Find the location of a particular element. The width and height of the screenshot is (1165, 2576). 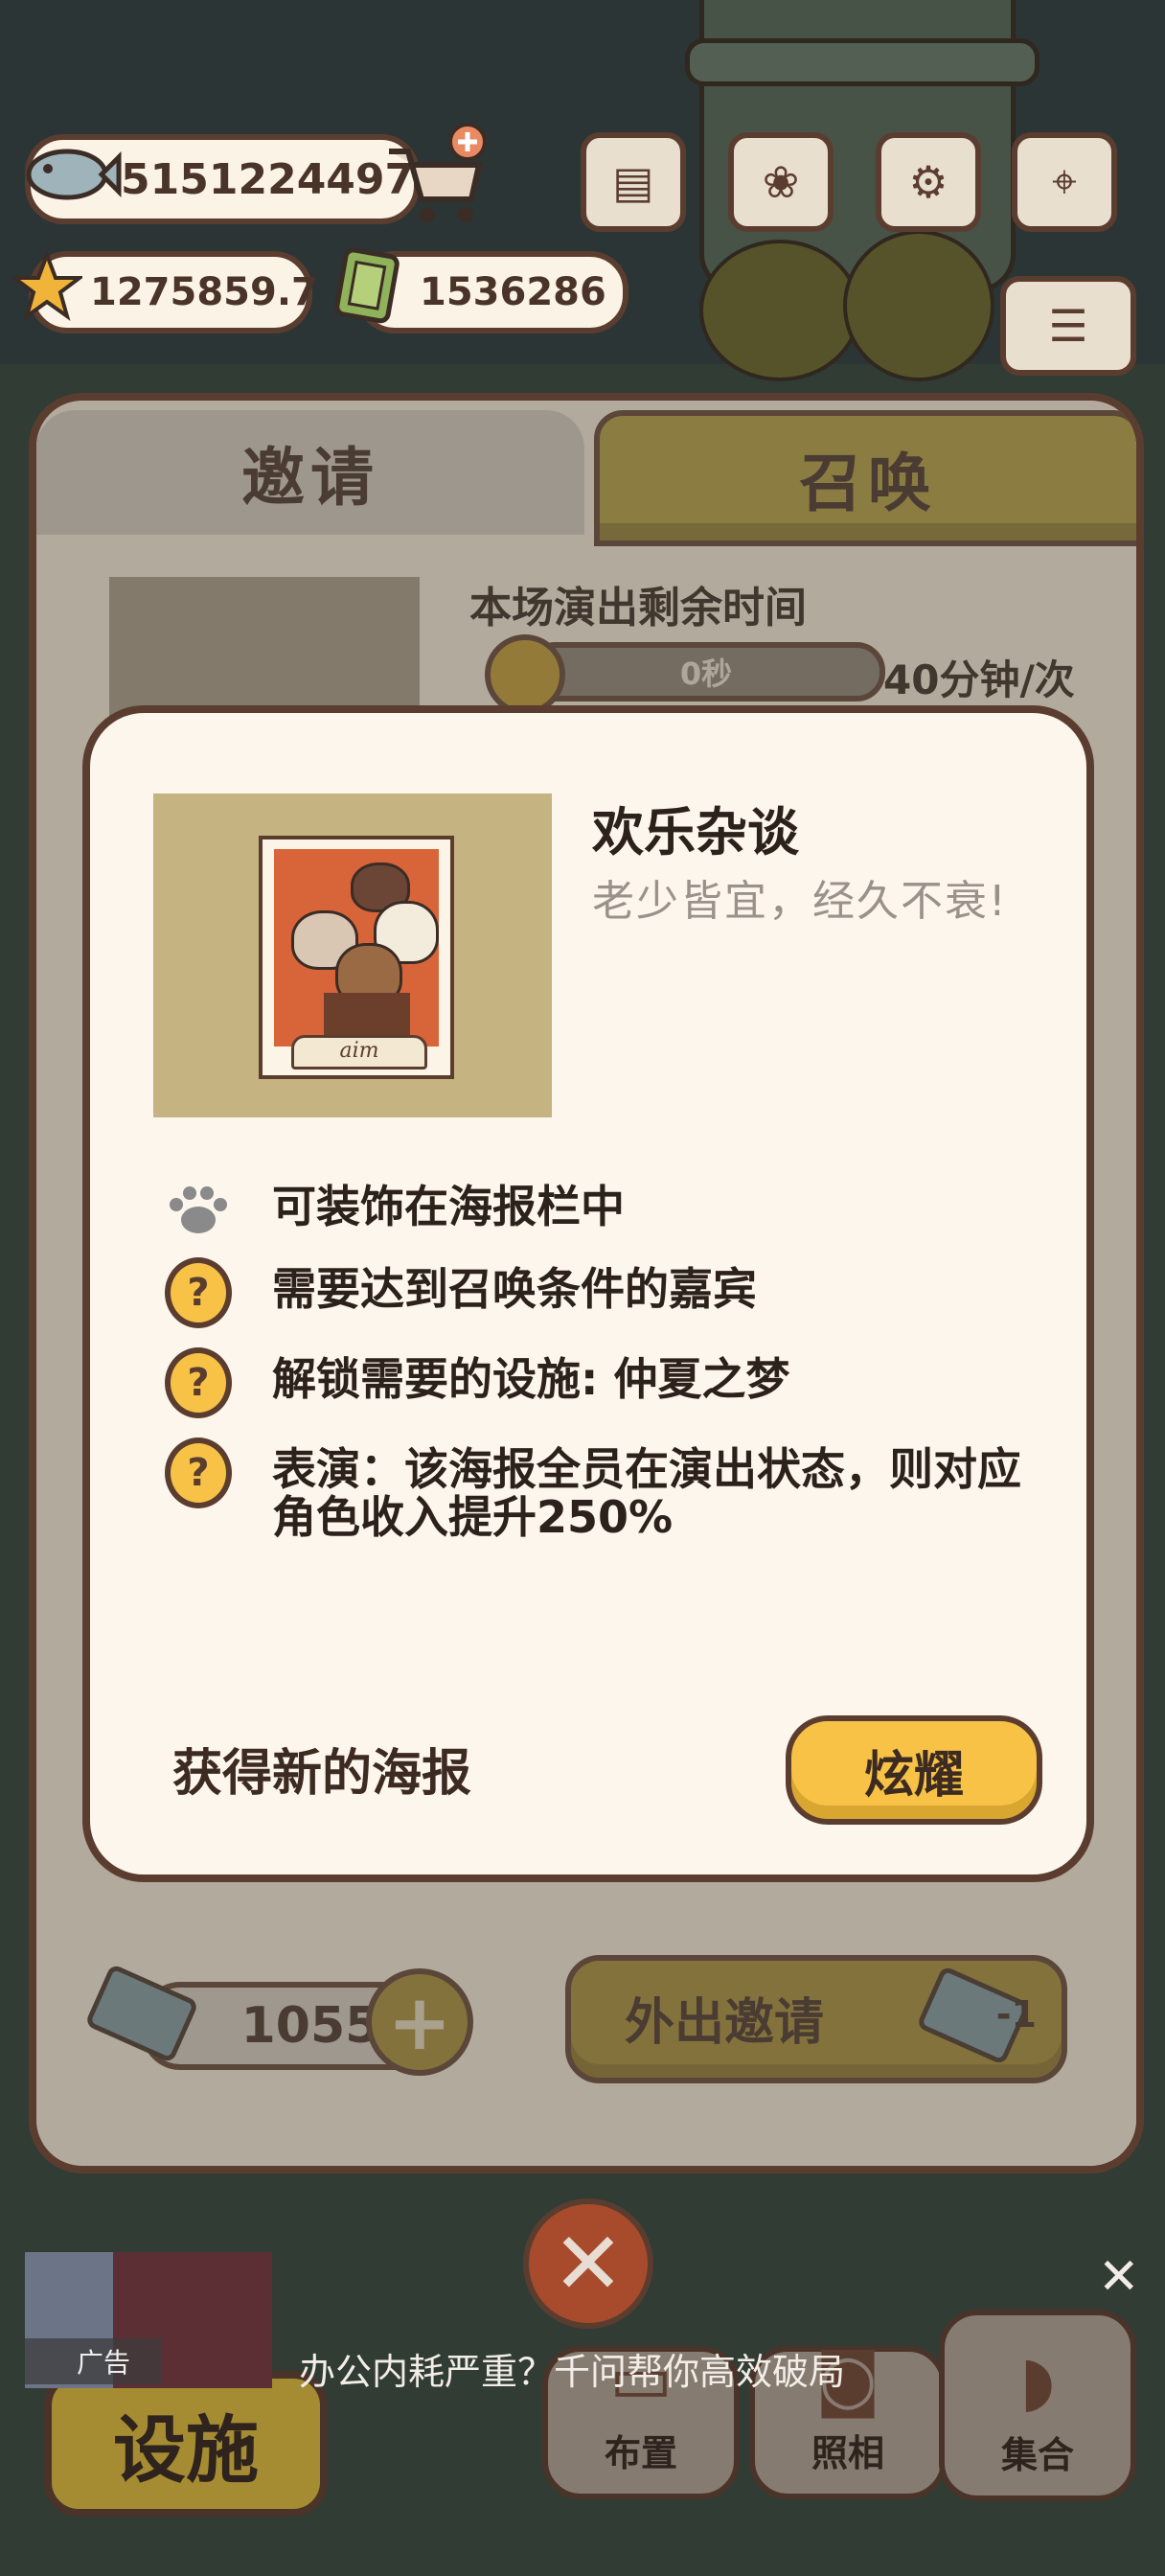

facility-button: 设施 is located at coordinates (186, 2444).